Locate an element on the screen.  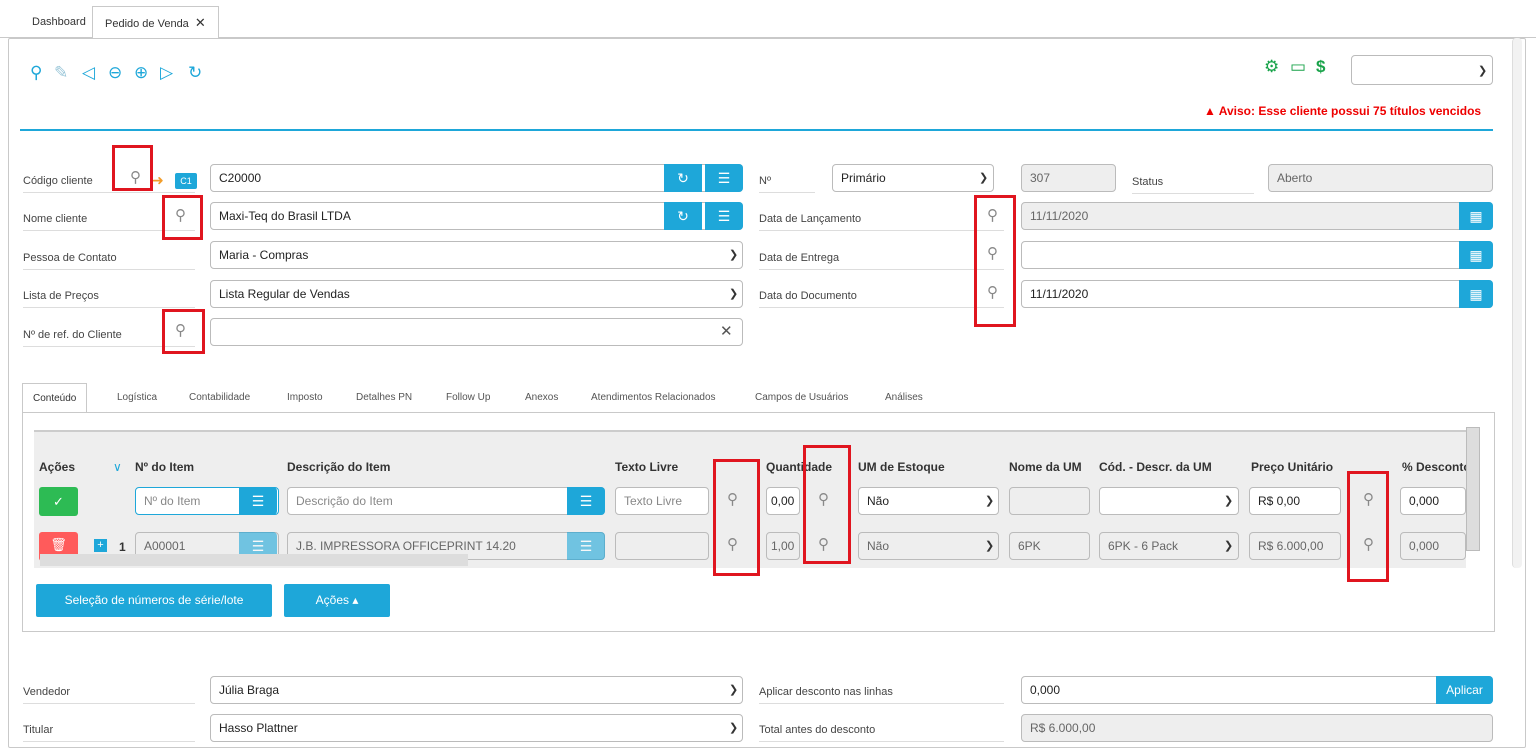
data-documento-label: Data do Documento is located at coordinates (881, 299).